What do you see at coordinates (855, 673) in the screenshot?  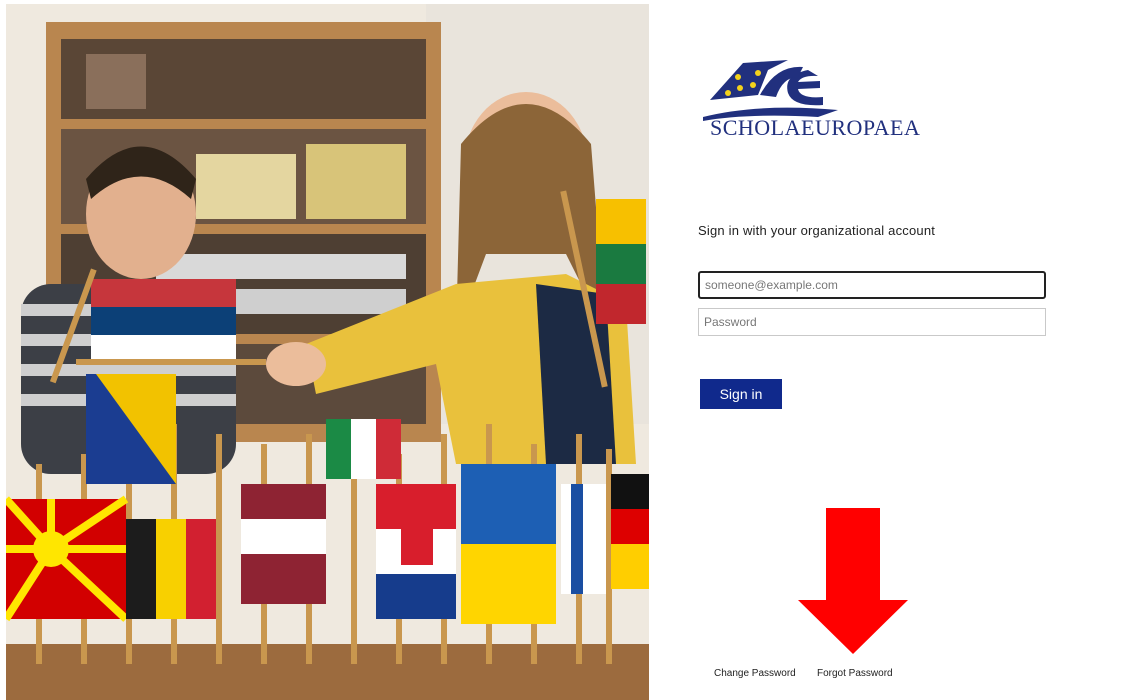 I see `forgot-password-link: Forgot Password` at bounding box center [855, 673].